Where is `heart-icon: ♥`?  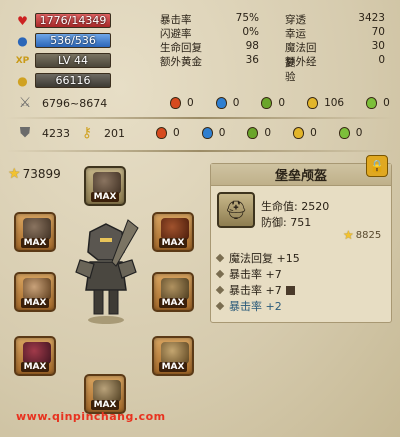
heart-icon: ♥ is located at coordinates (22, 20).